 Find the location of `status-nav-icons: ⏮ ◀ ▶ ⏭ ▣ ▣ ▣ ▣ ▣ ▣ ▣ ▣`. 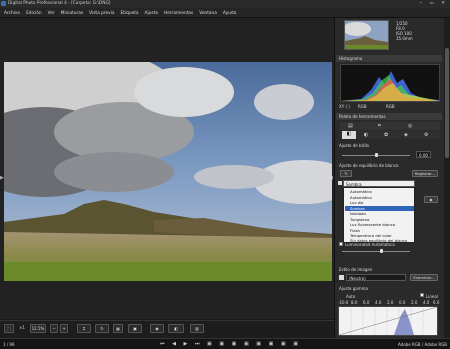

status-nav-icons: ⏮ ◀ ▶ ⏭ ▣ ▣ ▣ ▣ ▣ ▣ ▣ ▣ is located at coordinates (230, 344).